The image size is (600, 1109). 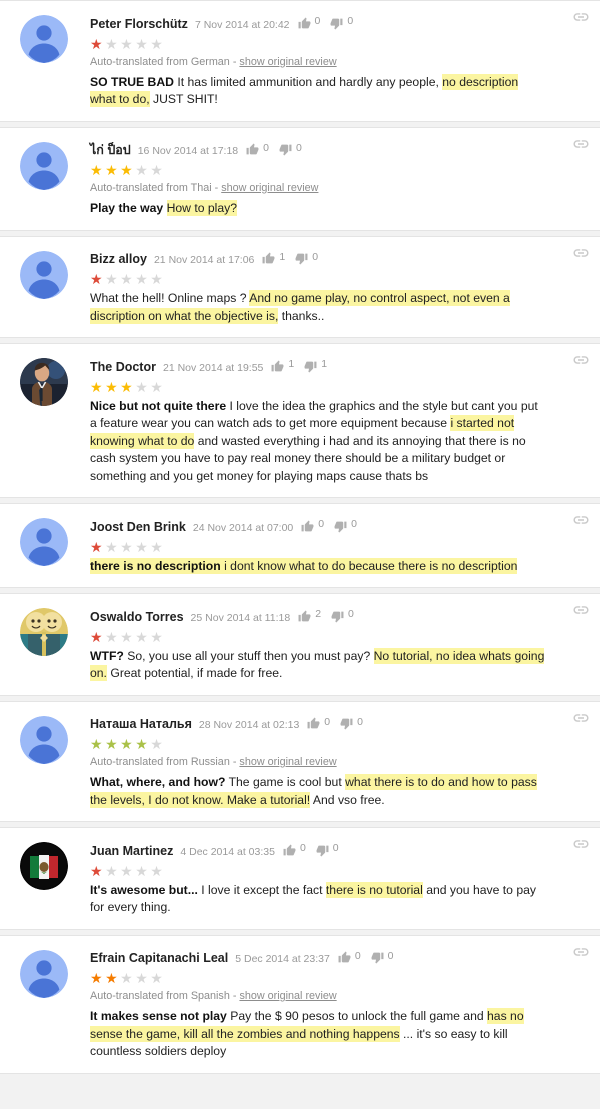 What do you see at coordinates (154, 188) in the screenshot?
I see `translation-note-text: Auto-translated from Thai -` at bounding box center [154, 188].